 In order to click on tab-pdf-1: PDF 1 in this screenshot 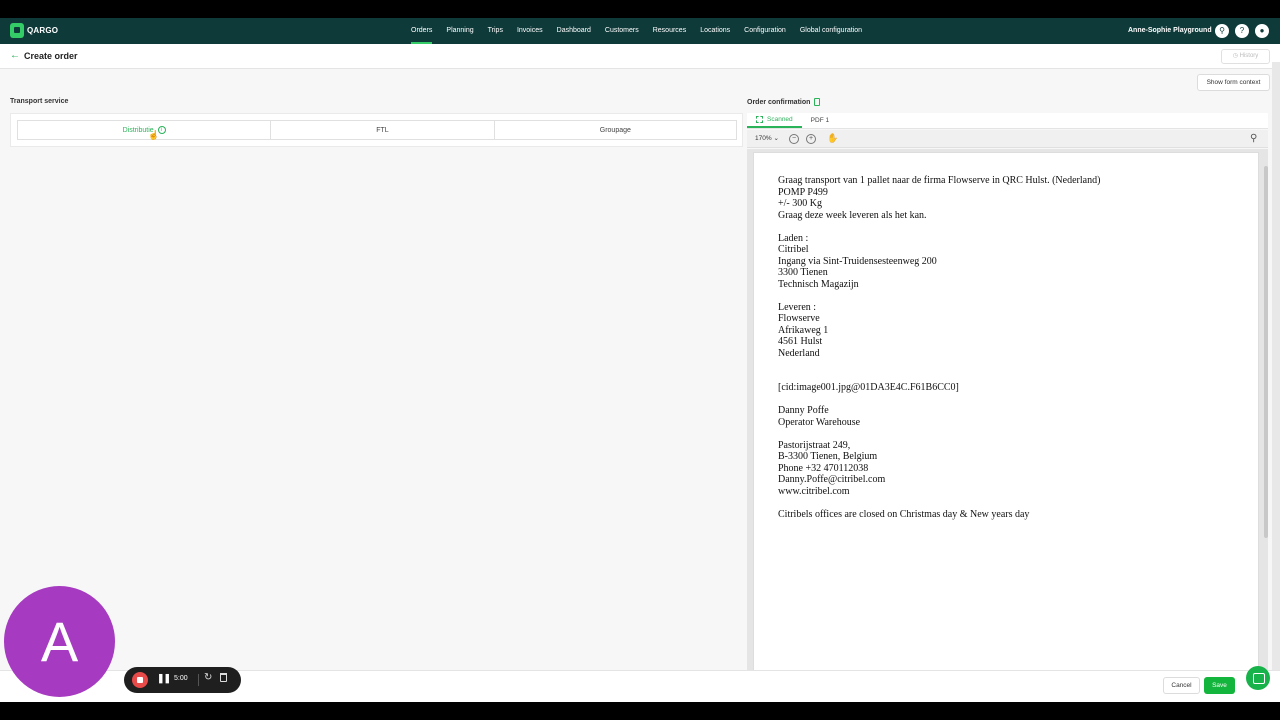, I will do `click(820, 120)`.